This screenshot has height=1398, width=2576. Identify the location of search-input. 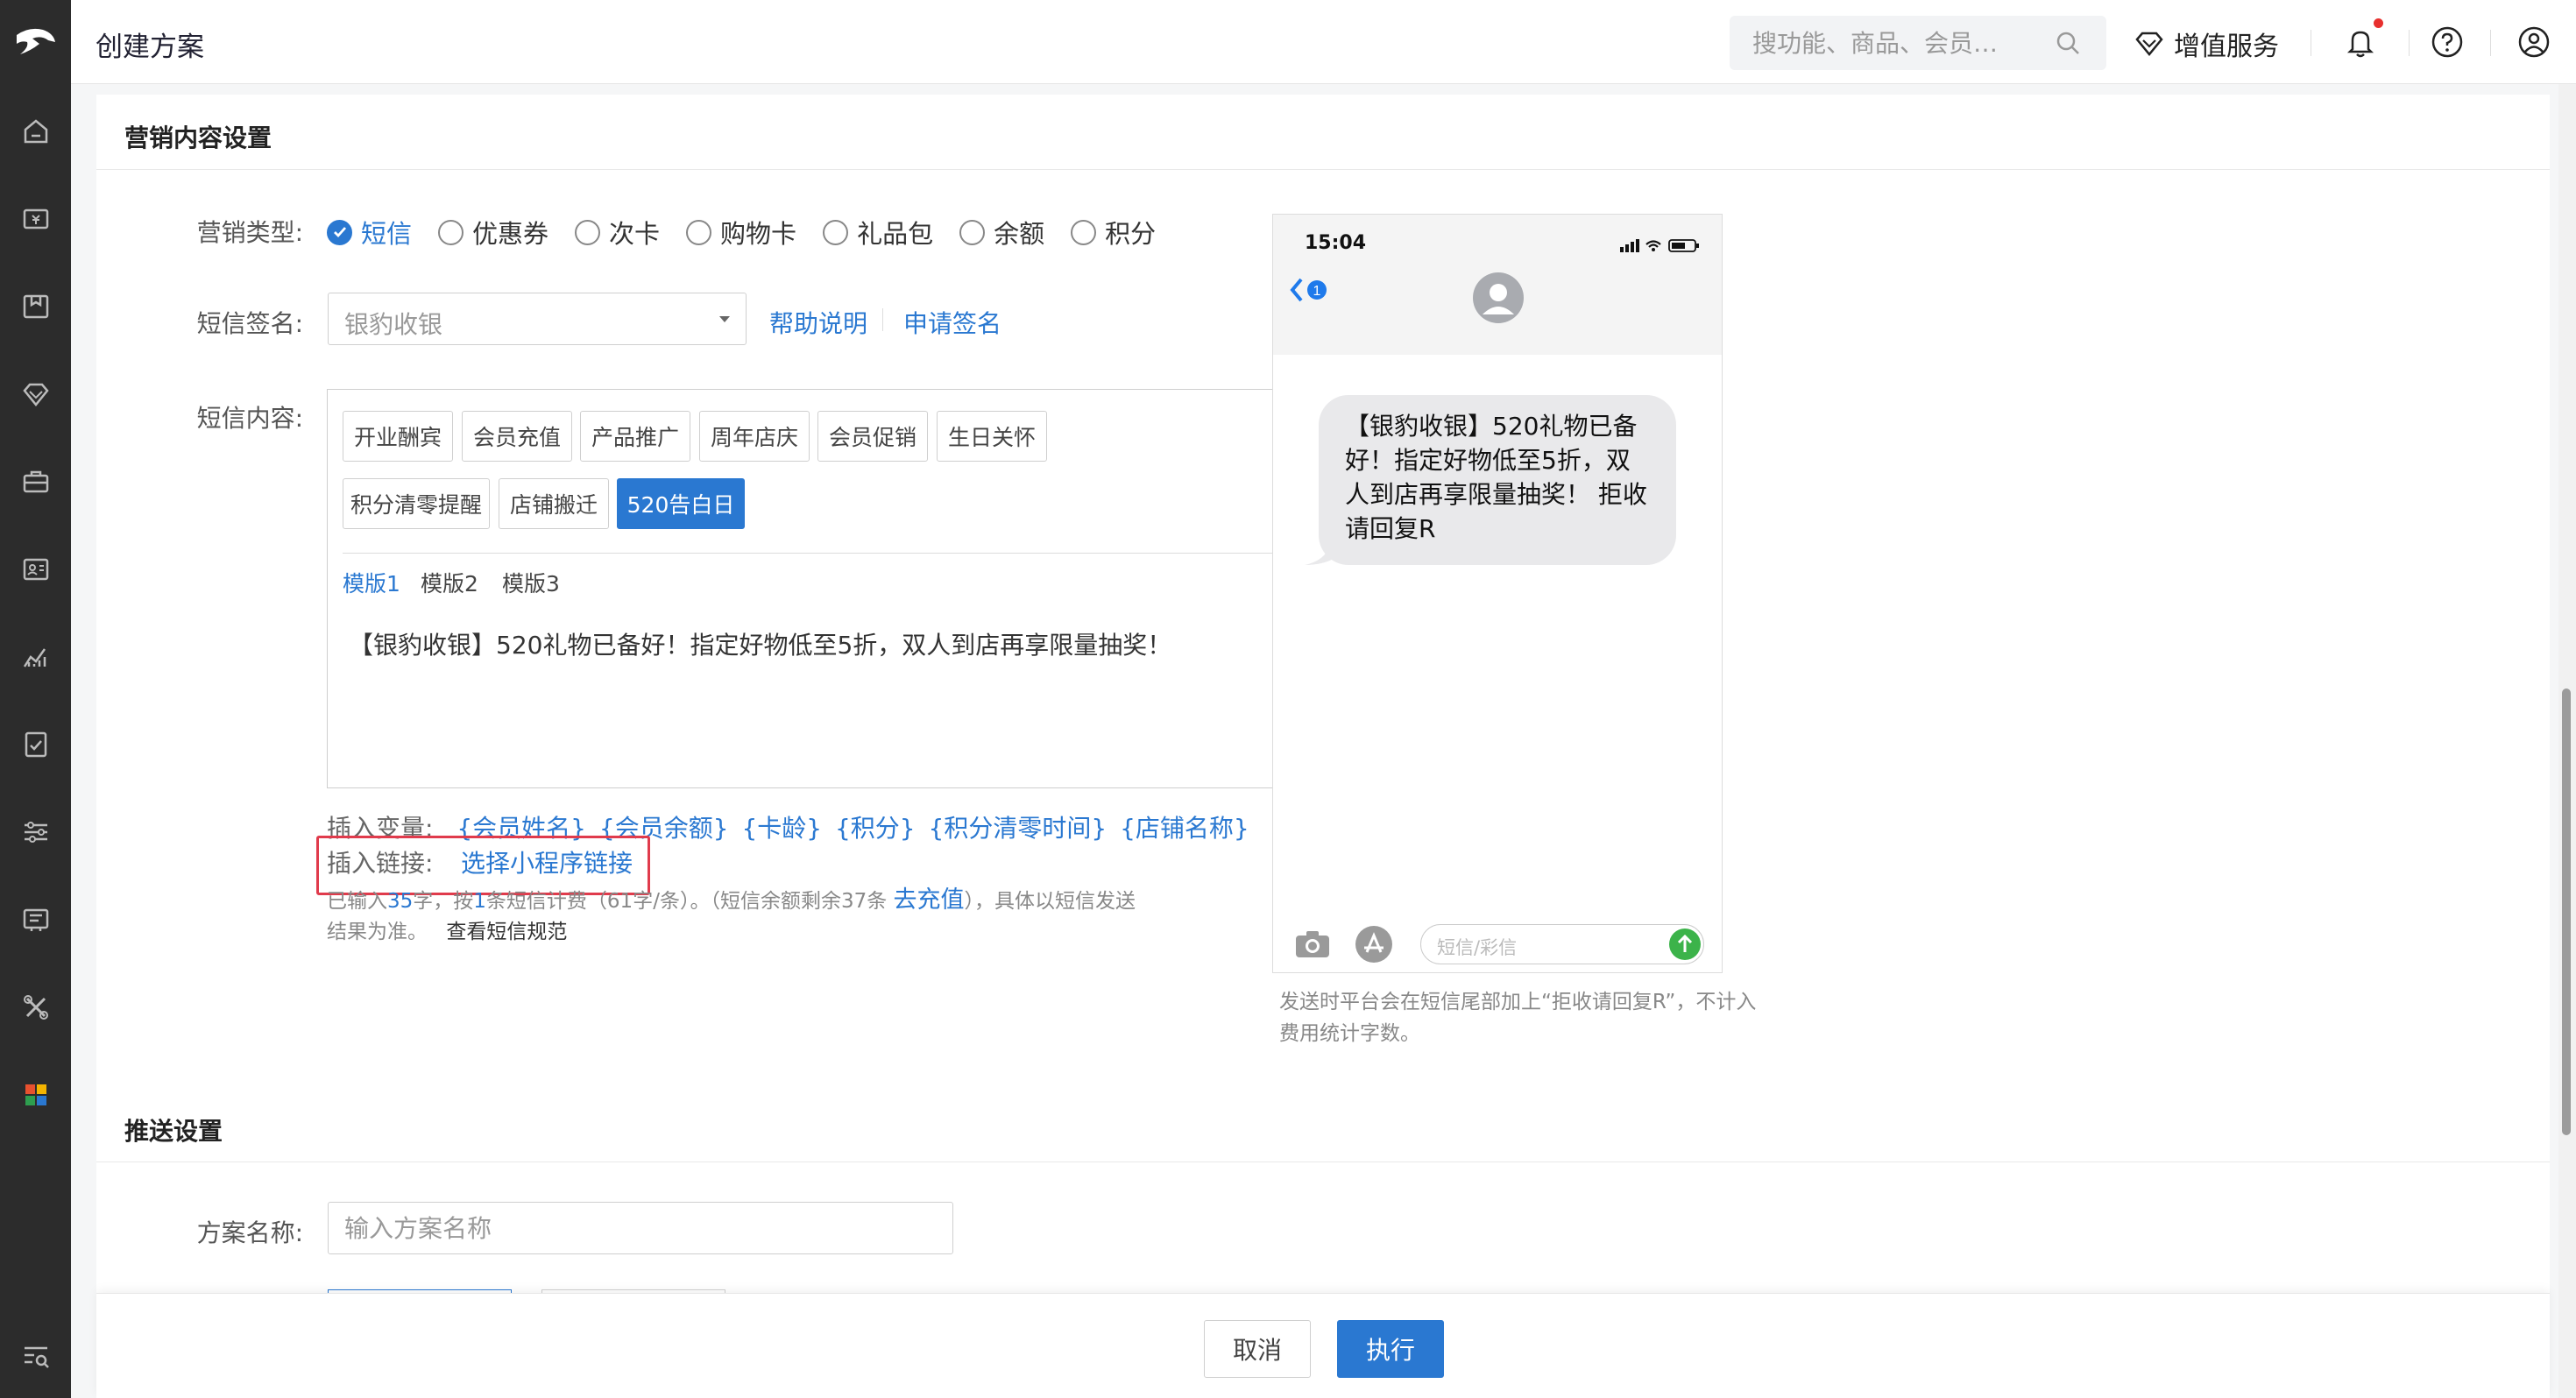
(1887, 43).